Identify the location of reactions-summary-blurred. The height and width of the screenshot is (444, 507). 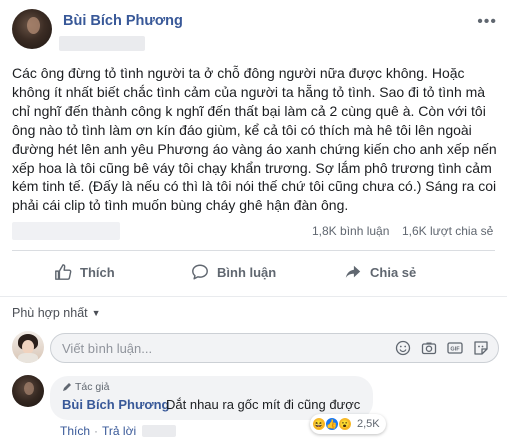
(66, 231).